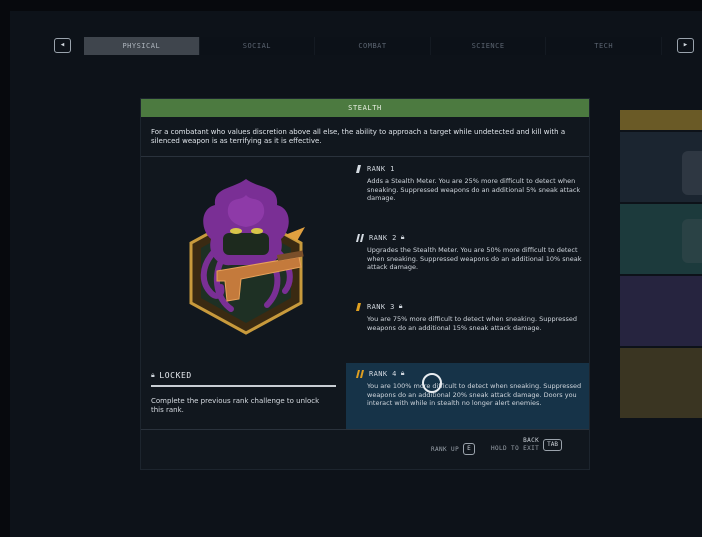 The height and width of the screenshot is (537, 702). Describe the element at coordinates (515, 448) in the screenshot. I see `hold-to-exit-label: HOLD TO EXIT` at that location.